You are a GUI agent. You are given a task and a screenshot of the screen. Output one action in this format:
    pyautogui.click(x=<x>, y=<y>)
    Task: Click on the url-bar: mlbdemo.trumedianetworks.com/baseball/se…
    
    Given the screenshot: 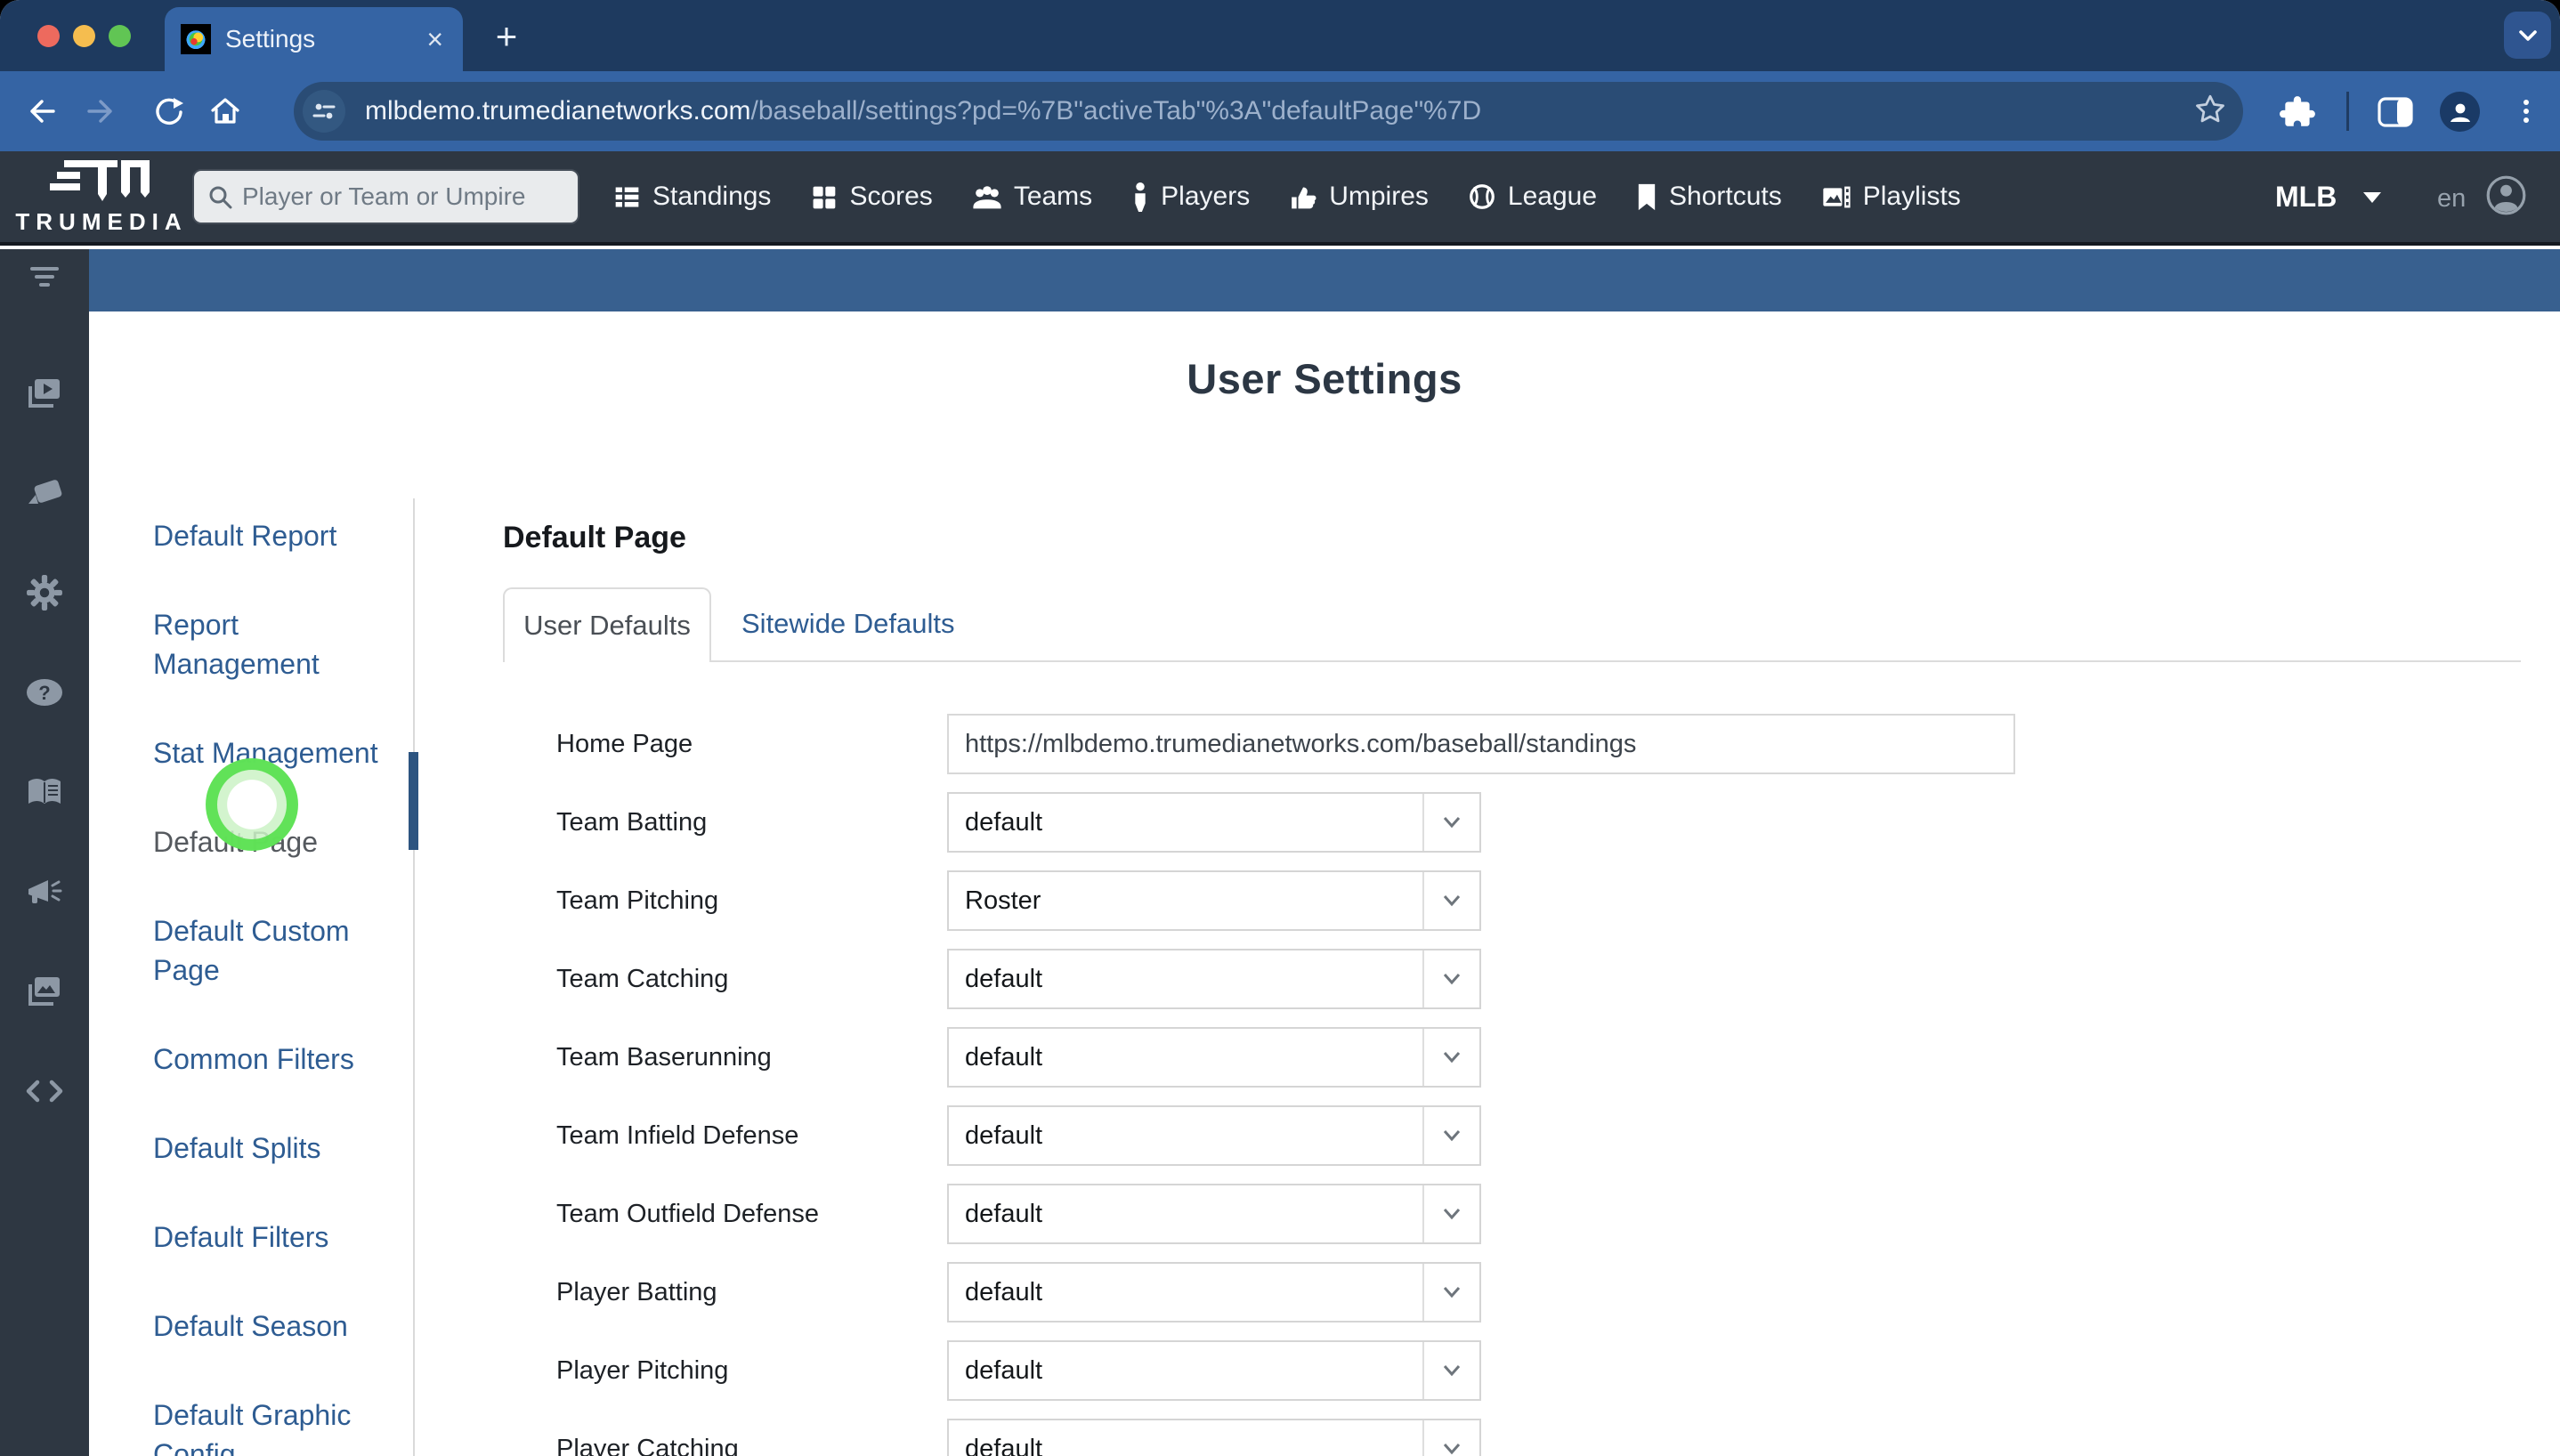 What is the action you would take?
    pyautogui.click(x=1269, y=111)
    